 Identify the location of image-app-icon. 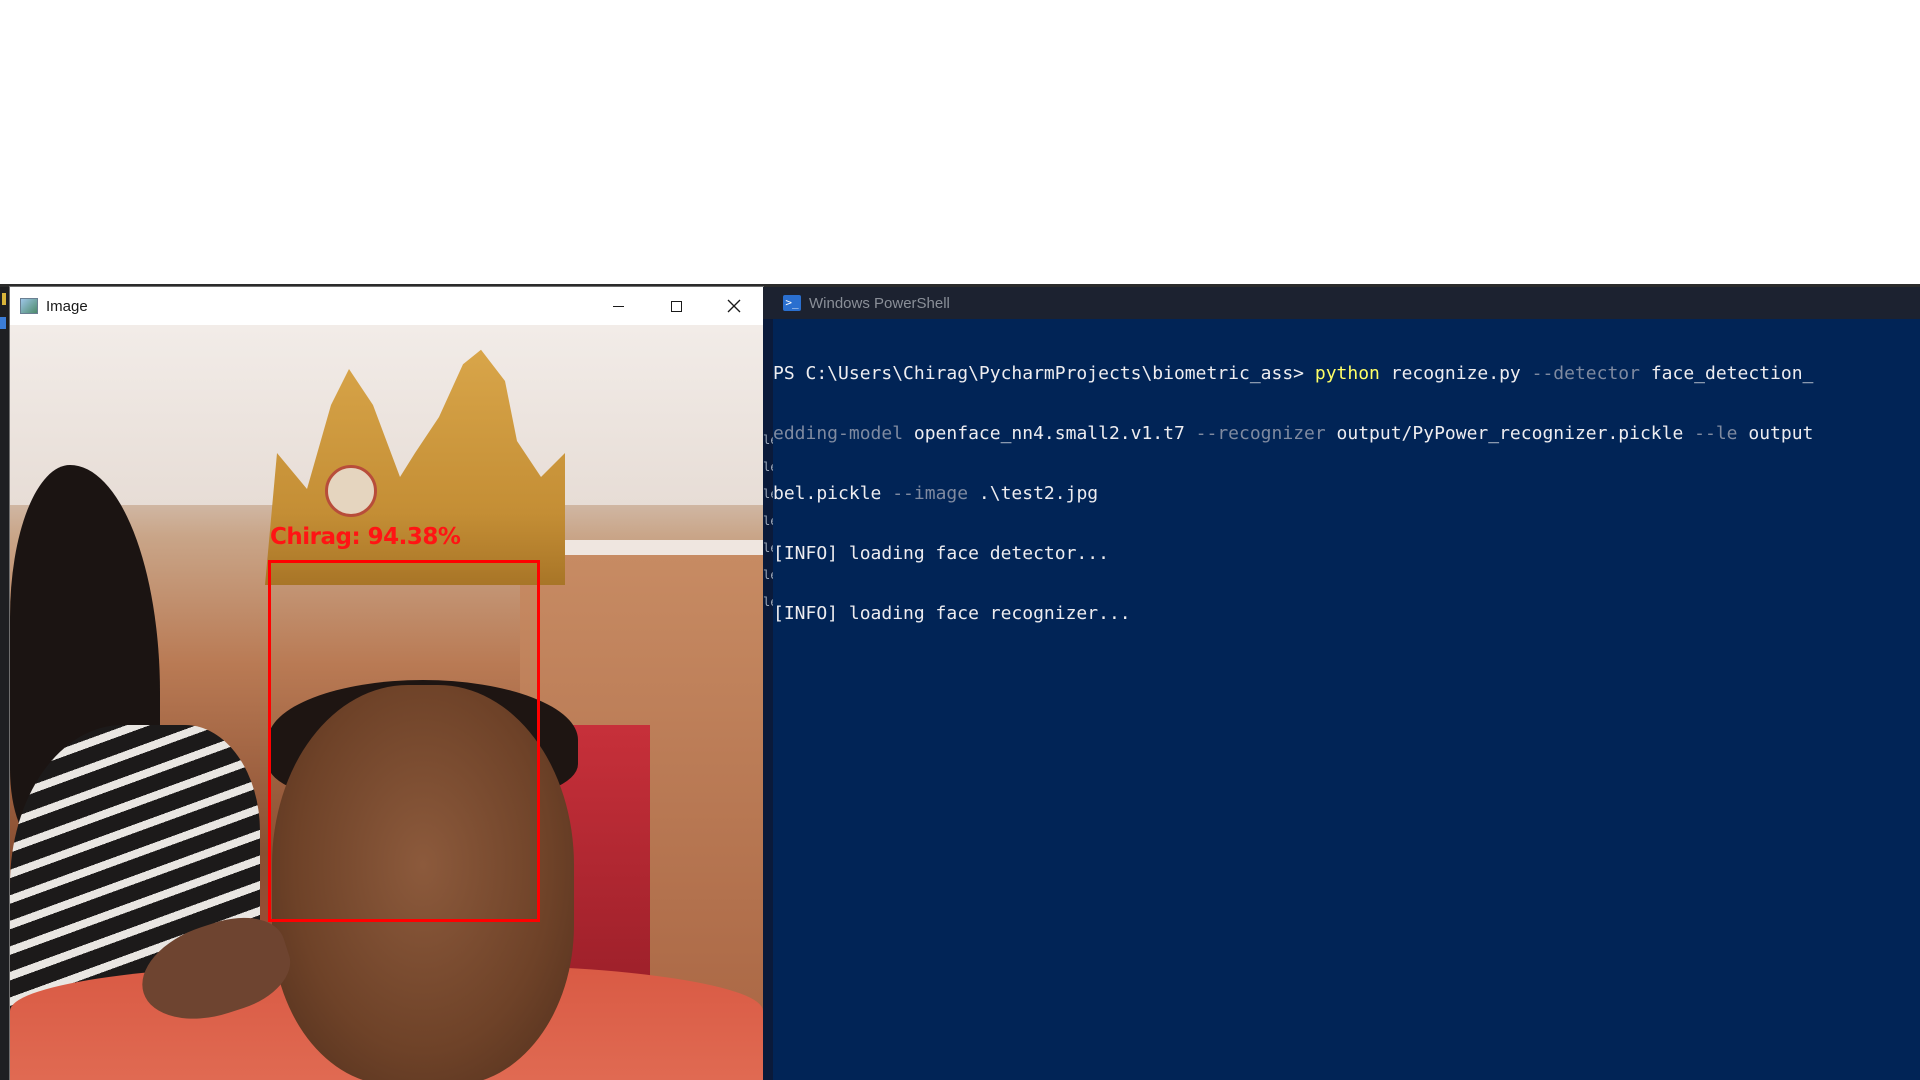
(29, 306).